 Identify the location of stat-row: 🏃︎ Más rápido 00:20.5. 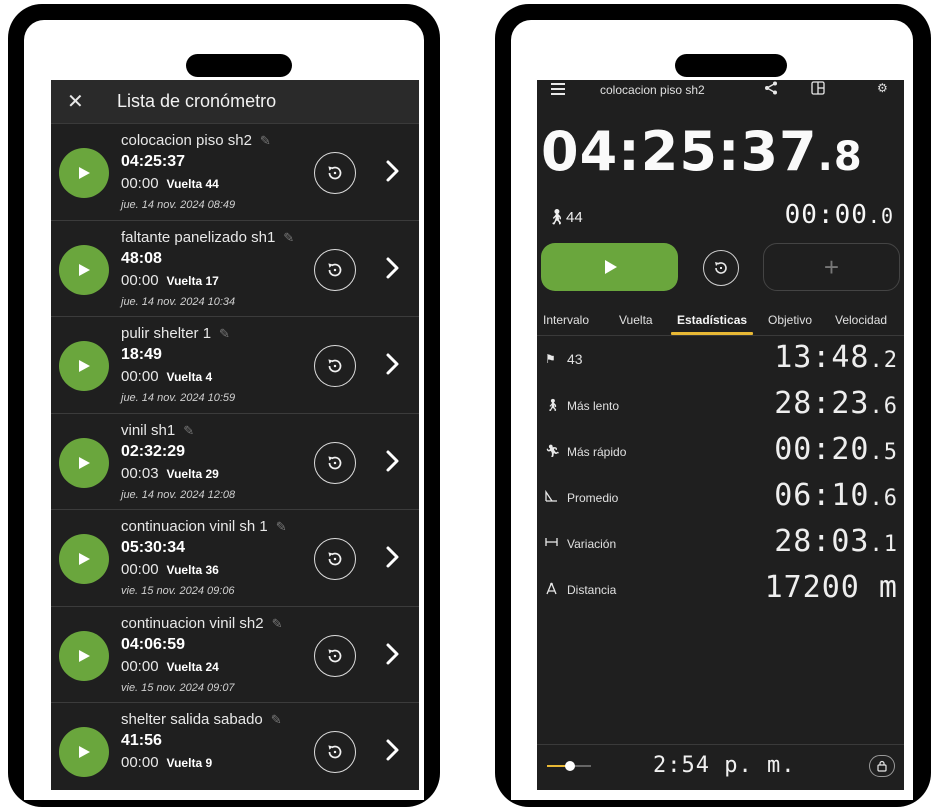
(720, 455).